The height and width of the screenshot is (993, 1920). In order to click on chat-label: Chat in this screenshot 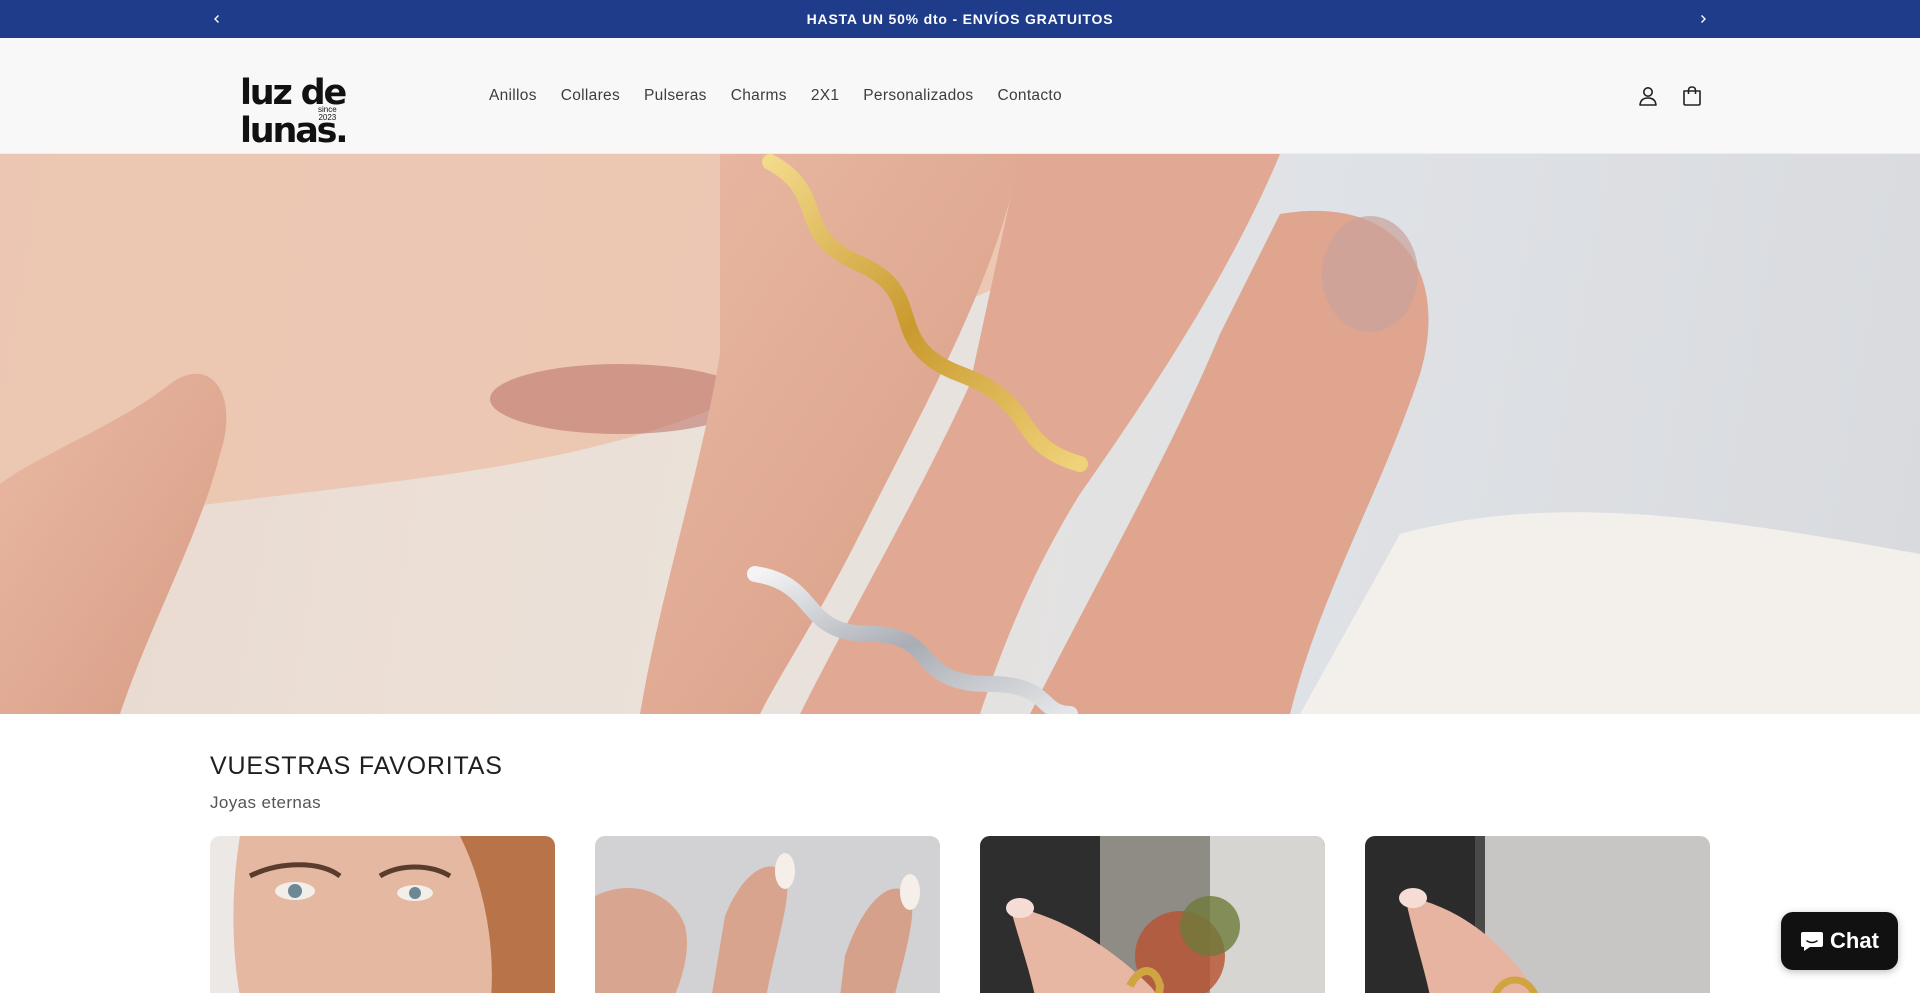, I will do `click(1854, 940)`.